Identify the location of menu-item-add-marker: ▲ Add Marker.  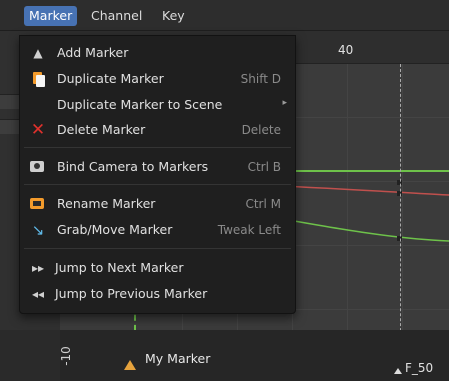
(157, 53).